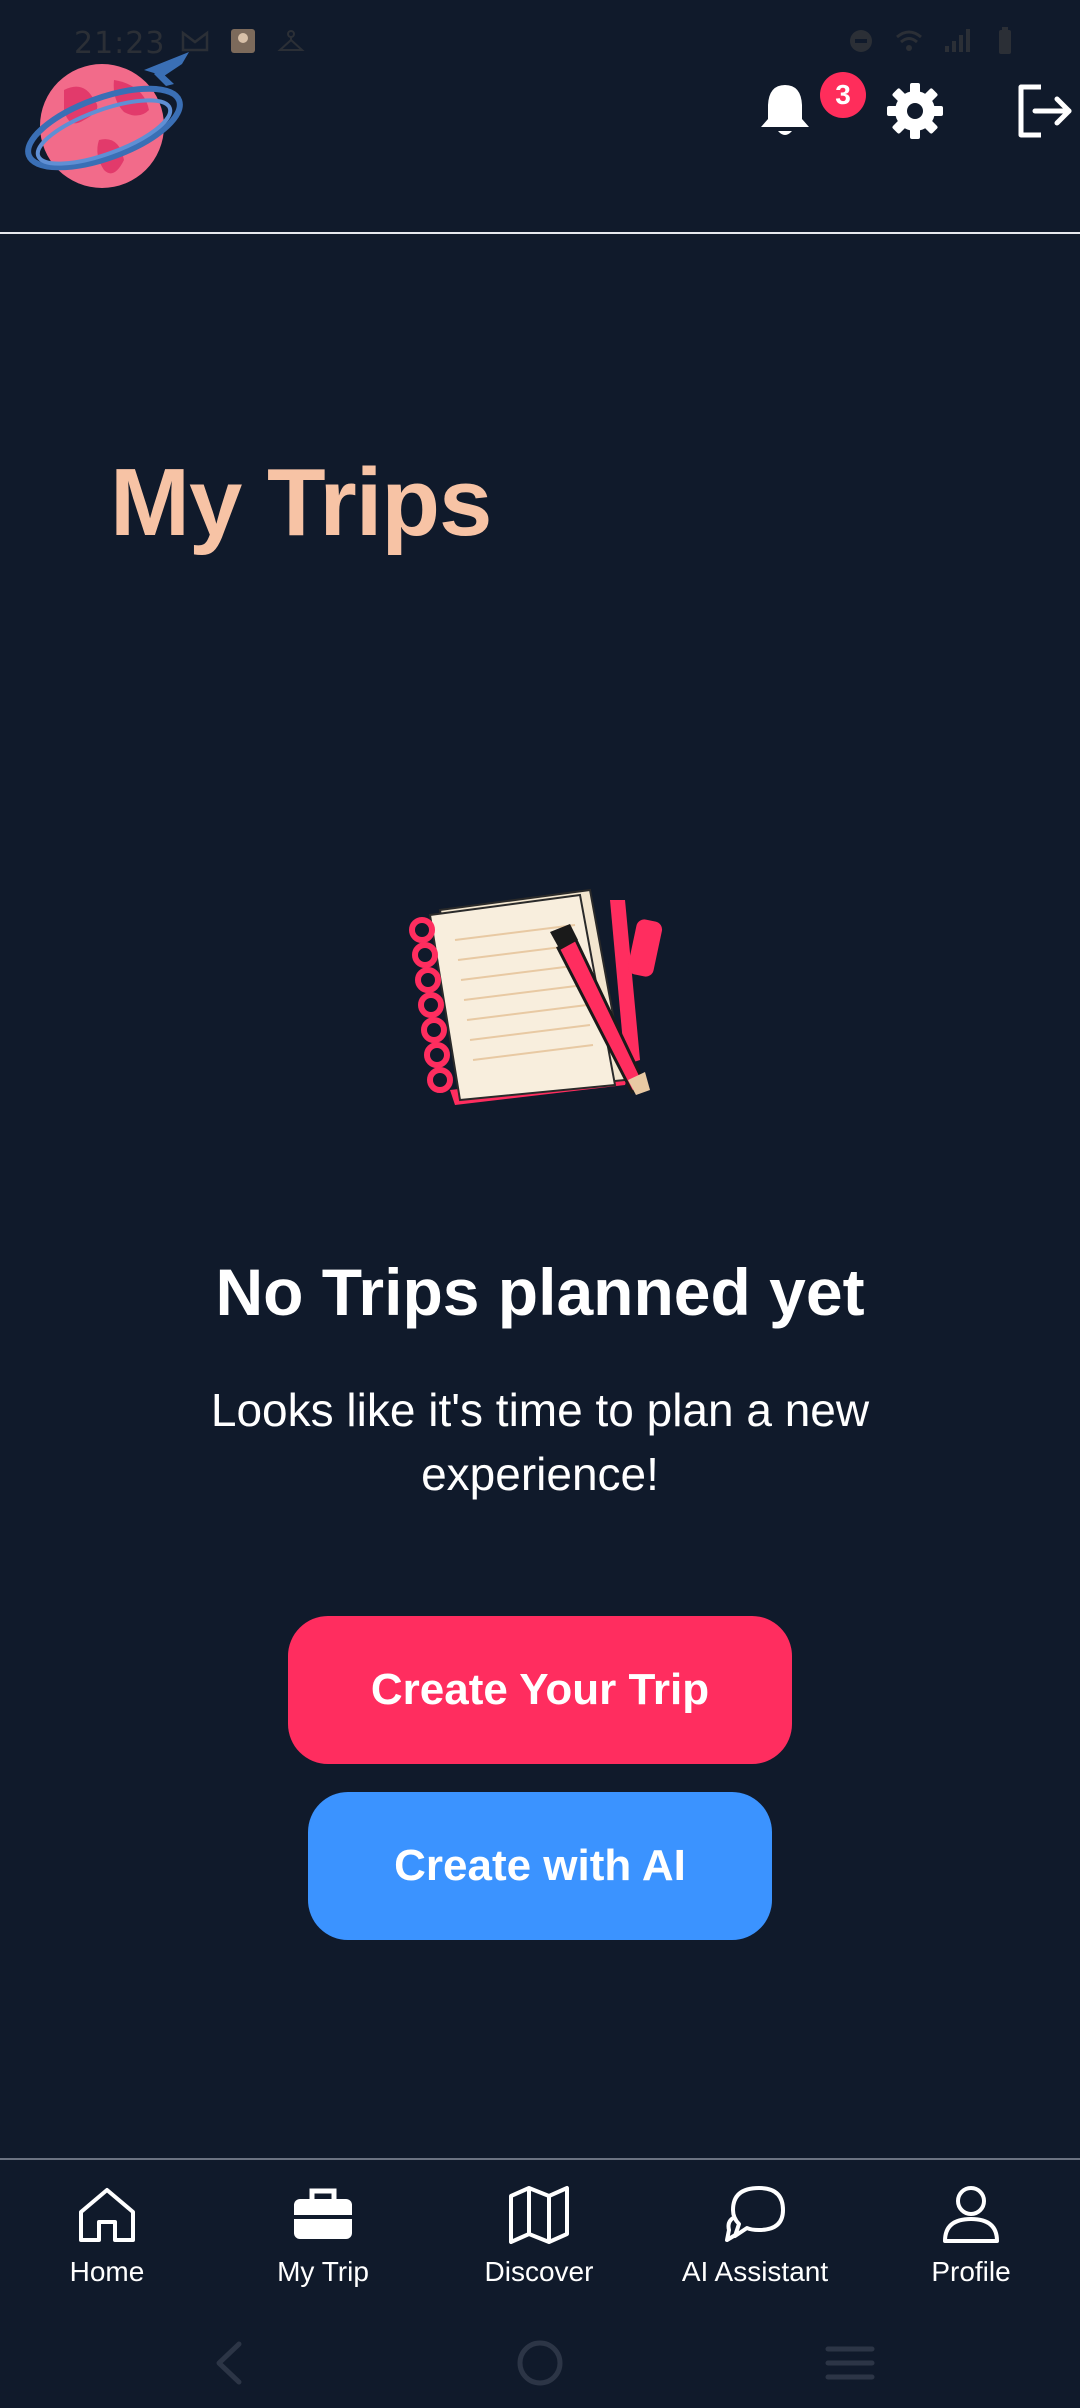  Describe the element at coordinates (301, 502) in the screenshot. I see `page-title: My Trips` at that location.